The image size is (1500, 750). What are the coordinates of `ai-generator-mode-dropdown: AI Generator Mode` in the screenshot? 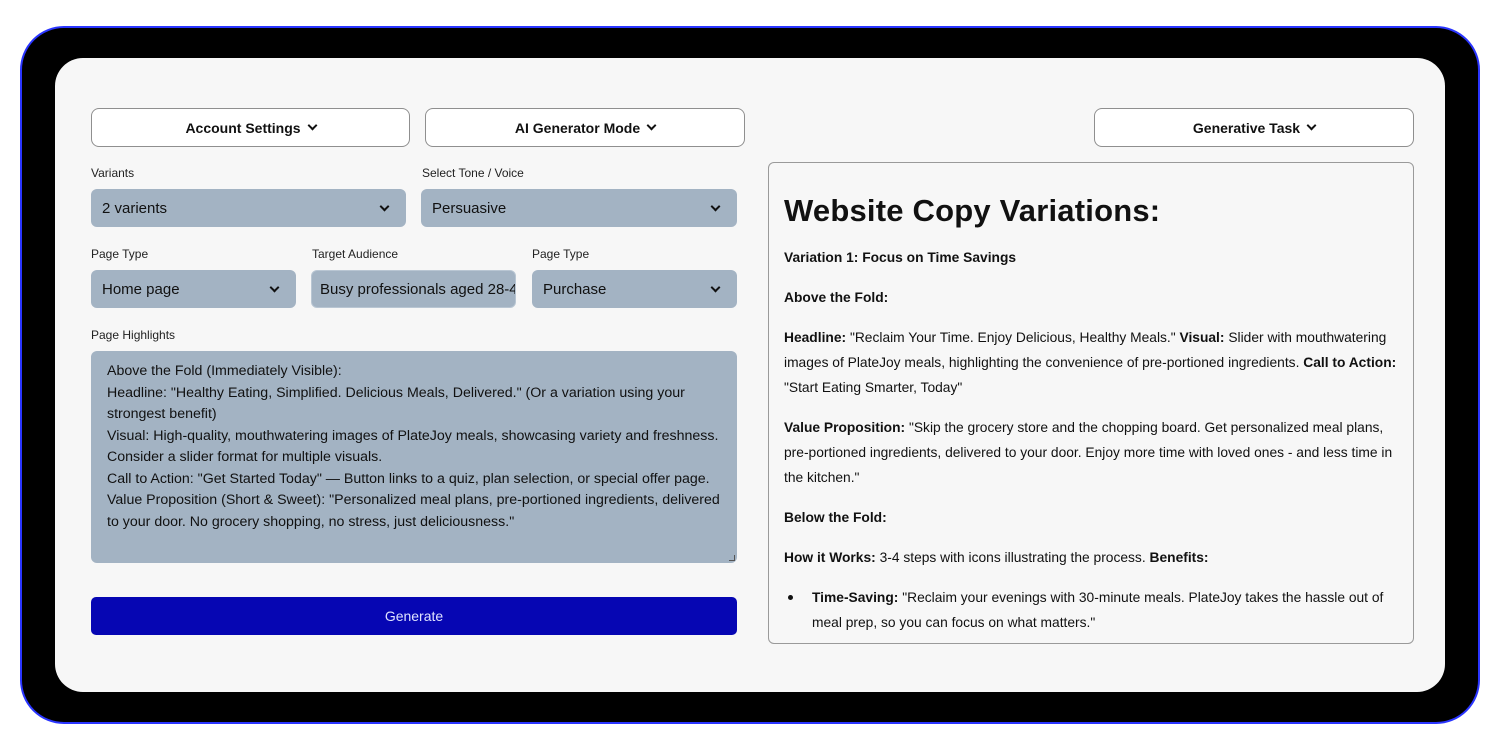 It's located at (585, 127).